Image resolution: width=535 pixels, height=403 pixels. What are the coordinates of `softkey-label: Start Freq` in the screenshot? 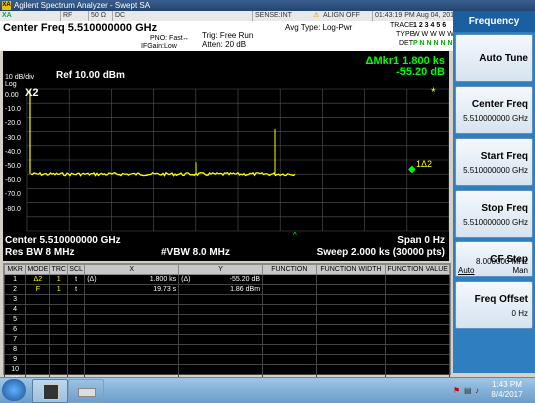 It's located at (504, 156).